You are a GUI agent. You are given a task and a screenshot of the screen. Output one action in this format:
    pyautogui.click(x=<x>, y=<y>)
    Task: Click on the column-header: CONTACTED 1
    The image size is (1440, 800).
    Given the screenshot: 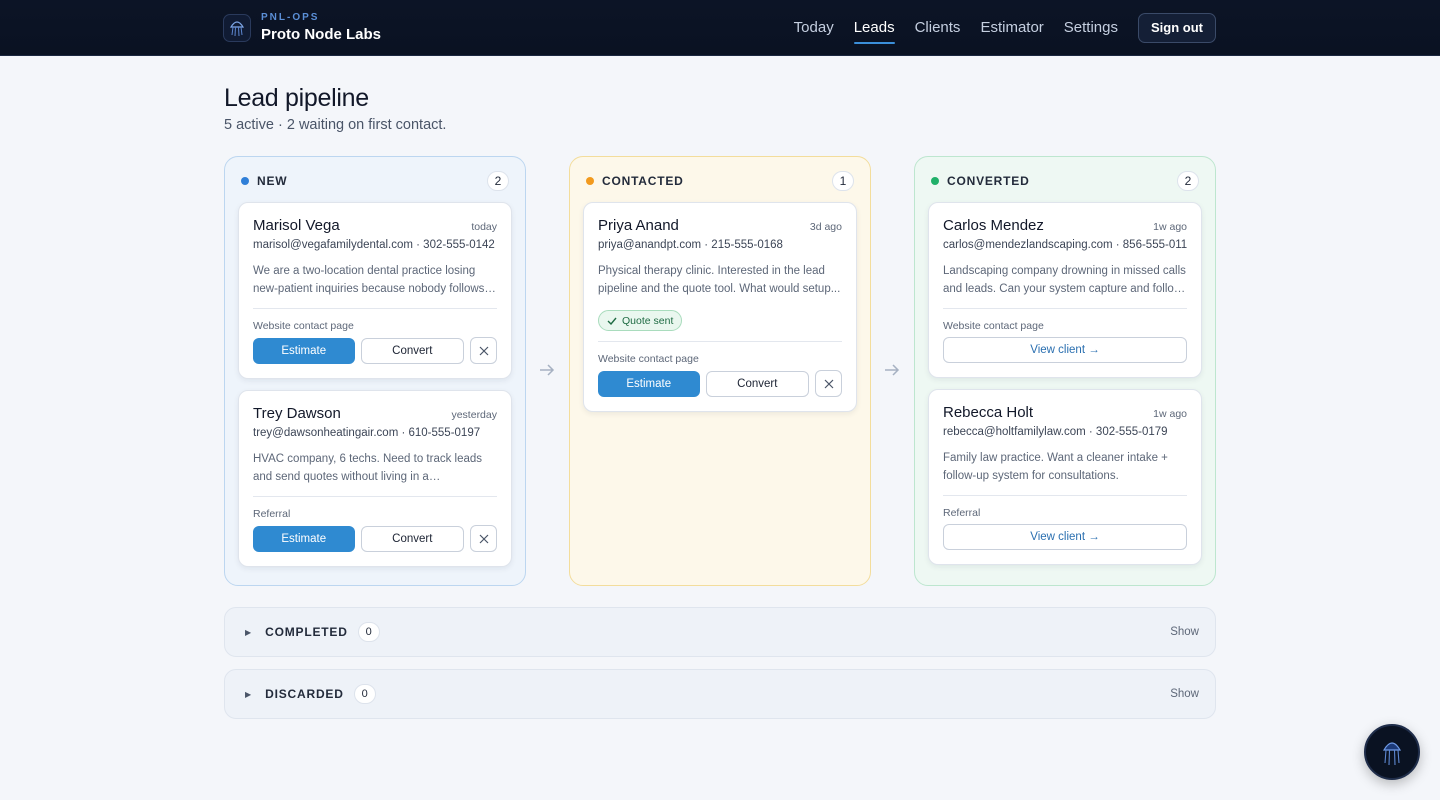 What is the action you would take?
    pyautogui.click(x=720, y=181)
    